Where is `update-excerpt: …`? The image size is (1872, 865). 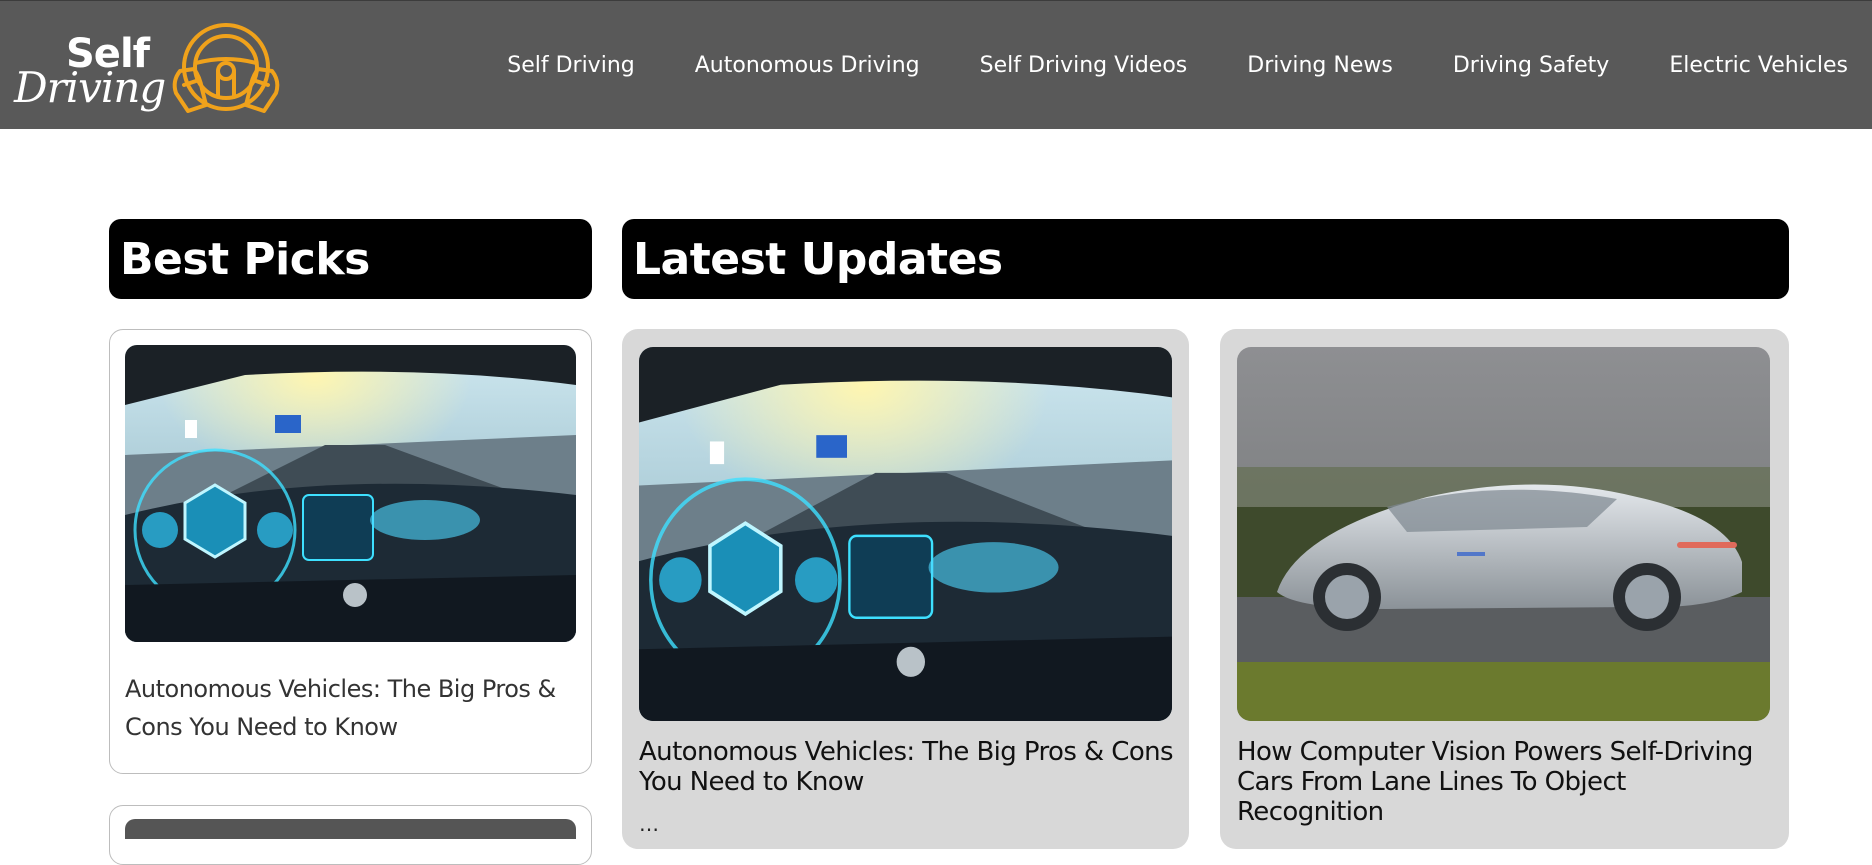 update-excerpt: … is located at coordinates (649, 824).